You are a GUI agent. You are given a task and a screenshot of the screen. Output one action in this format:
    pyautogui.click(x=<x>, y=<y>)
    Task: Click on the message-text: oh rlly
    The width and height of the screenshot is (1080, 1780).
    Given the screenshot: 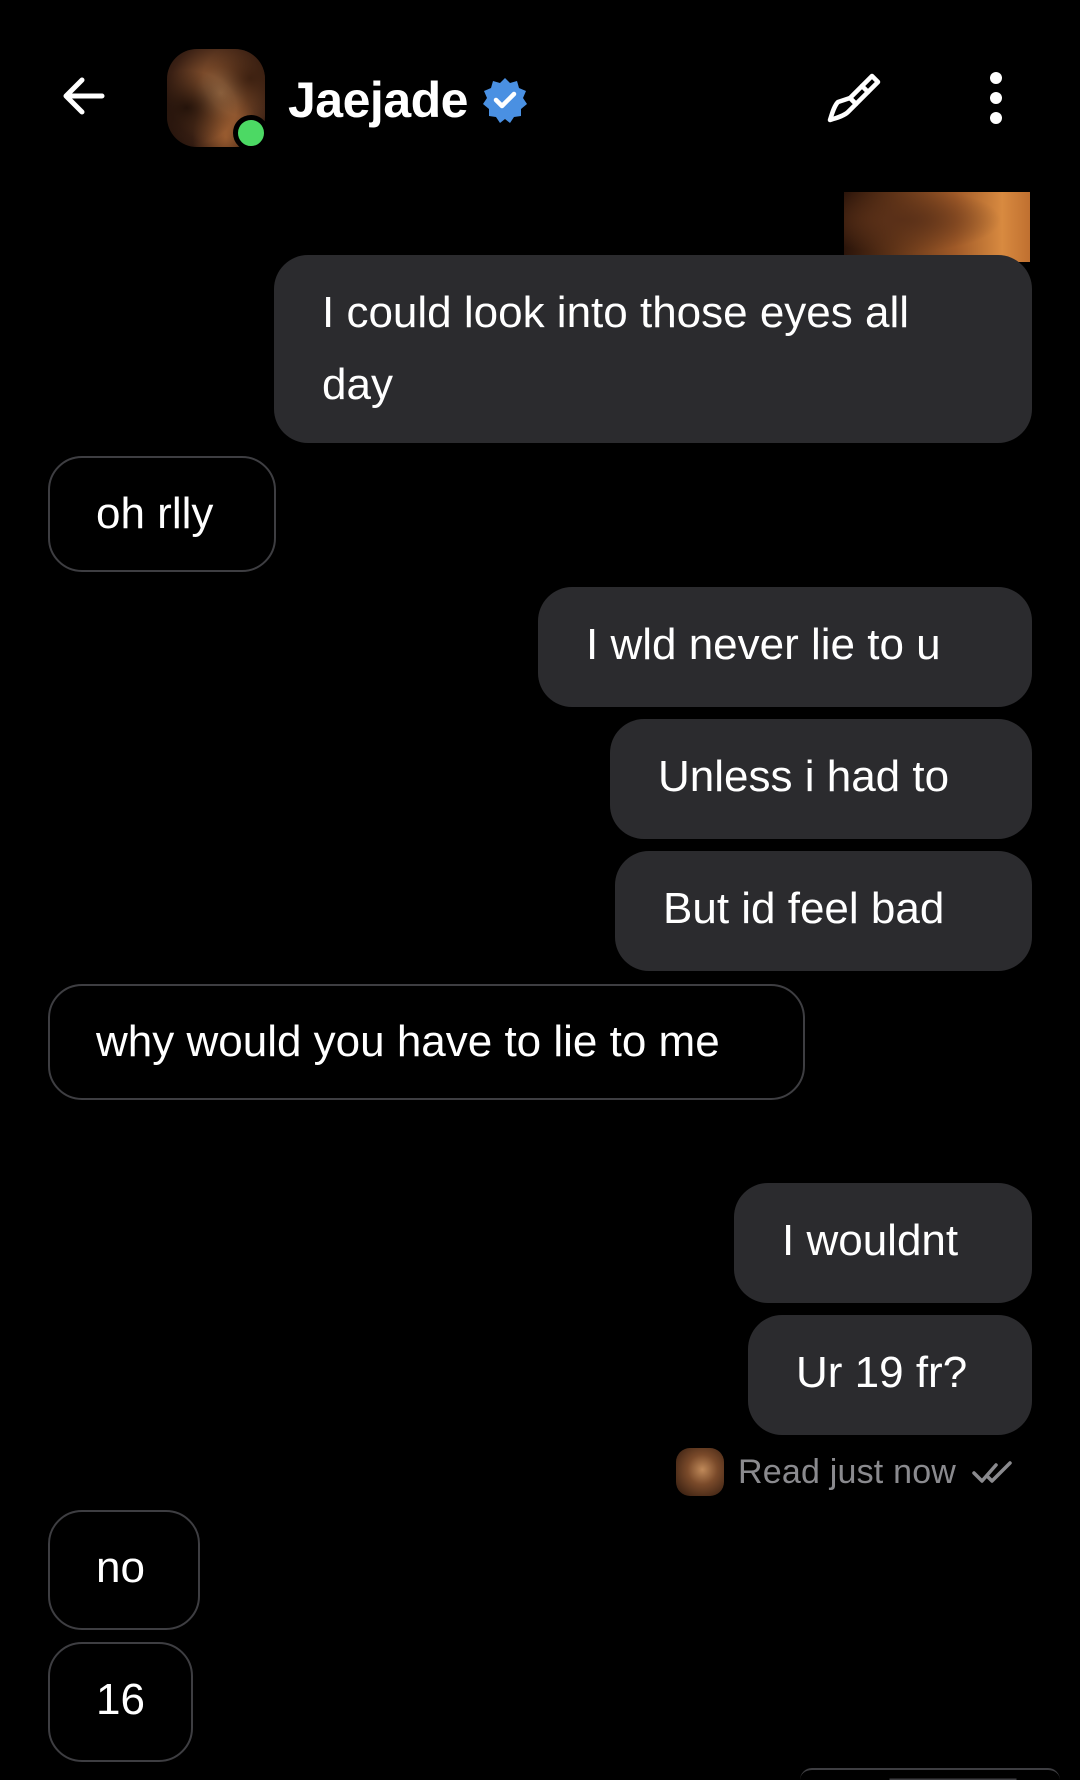 What is the action you would take?
    pyautogui.click(x=155, y=513)
    